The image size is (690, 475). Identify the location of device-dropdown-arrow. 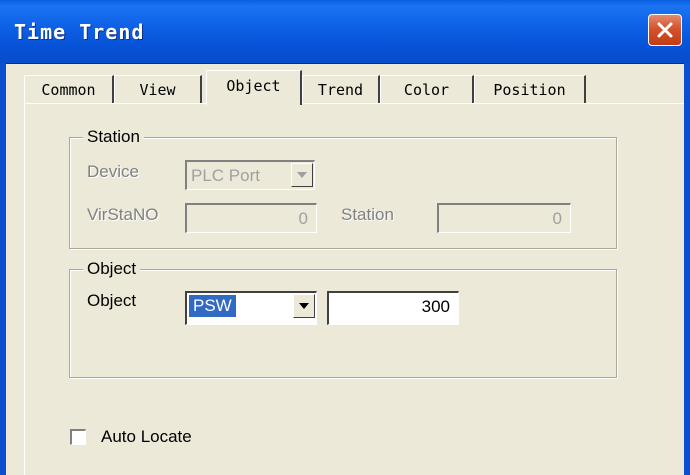
(302, 175).